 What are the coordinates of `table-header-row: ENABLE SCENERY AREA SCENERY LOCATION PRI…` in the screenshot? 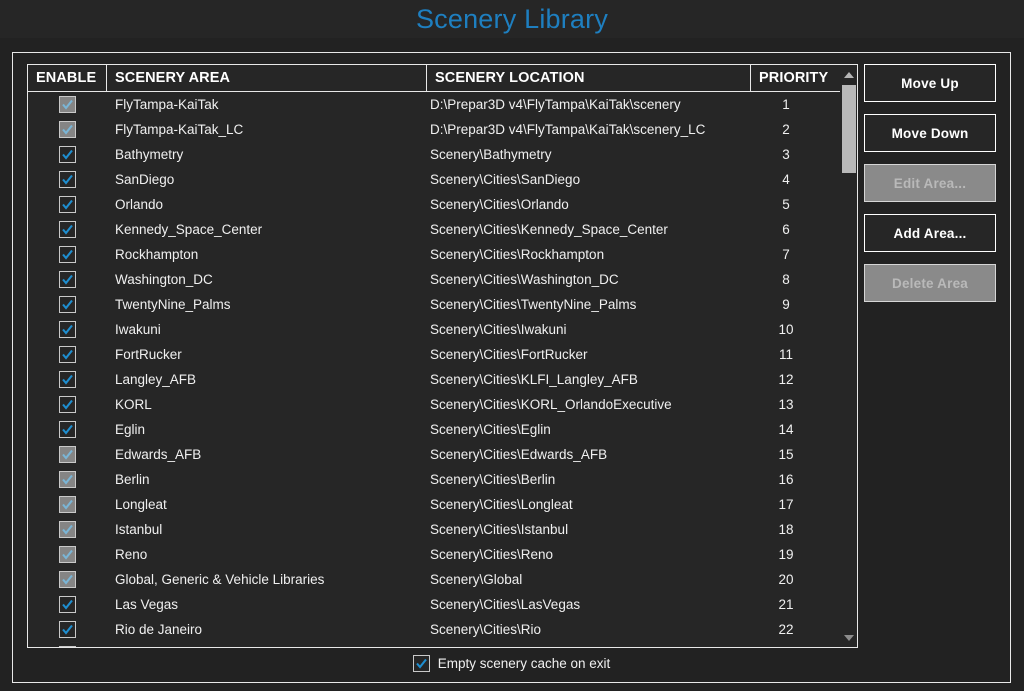 It's located at (442, 78).